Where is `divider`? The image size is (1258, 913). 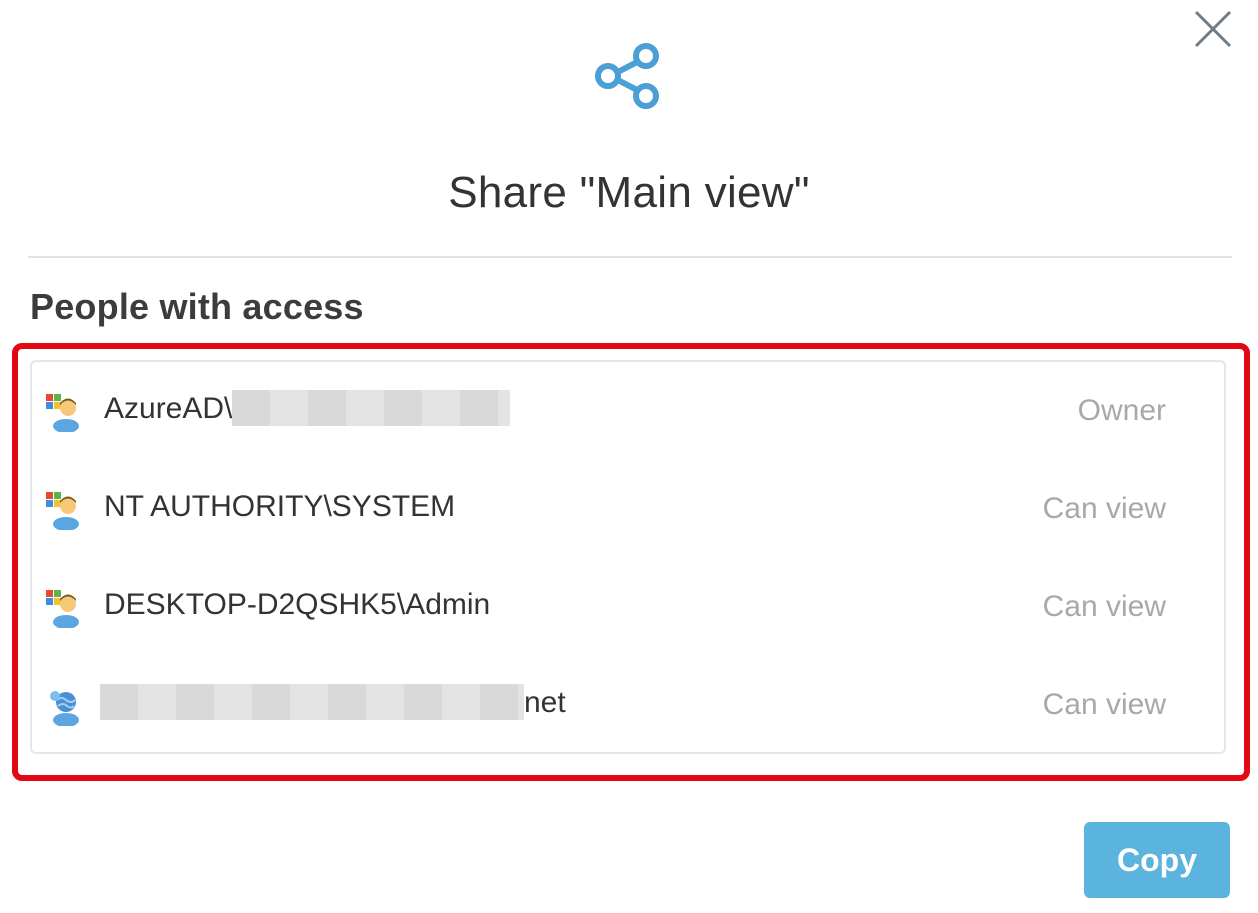
divider is located at coordinates (630, 257).